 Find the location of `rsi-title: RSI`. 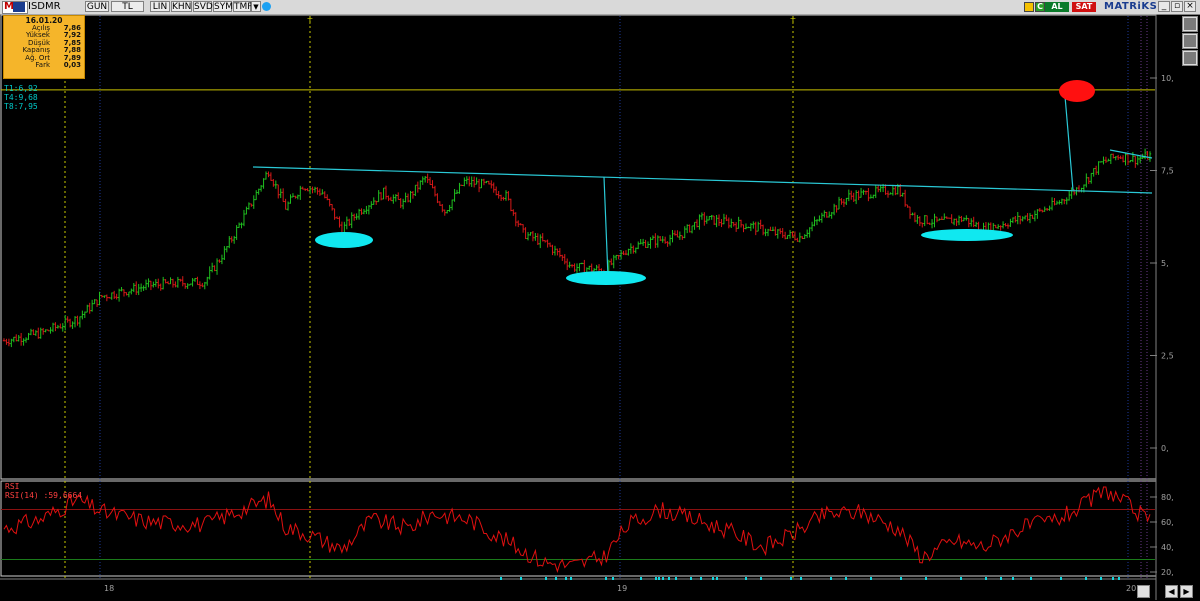

rsi-title: RSI is located at coordinates (12, 486).